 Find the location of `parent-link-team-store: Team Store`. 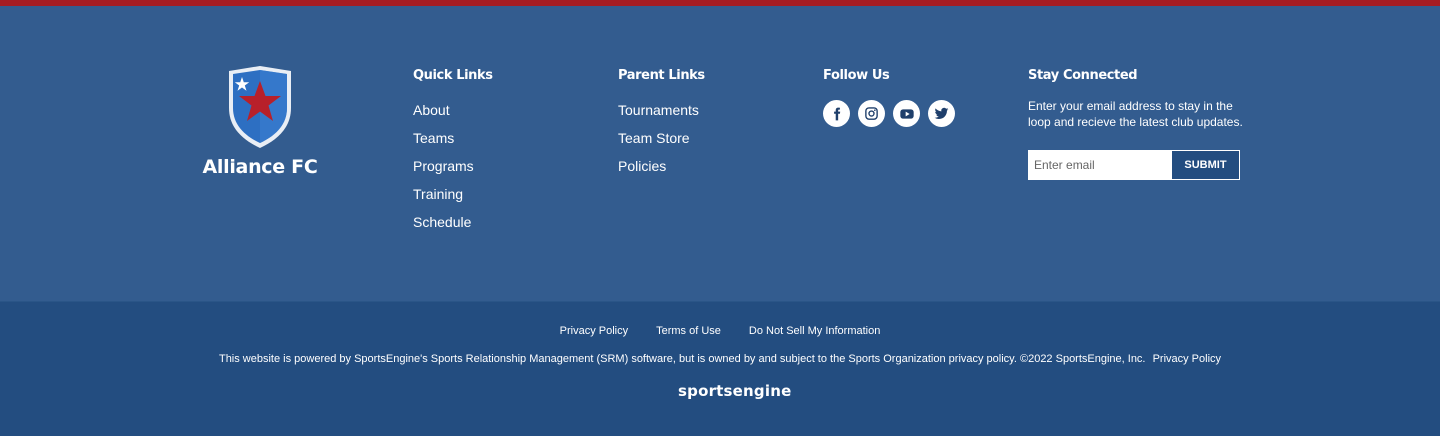

parent-link-team-store: Team Store is located at coordinates (654, 138).